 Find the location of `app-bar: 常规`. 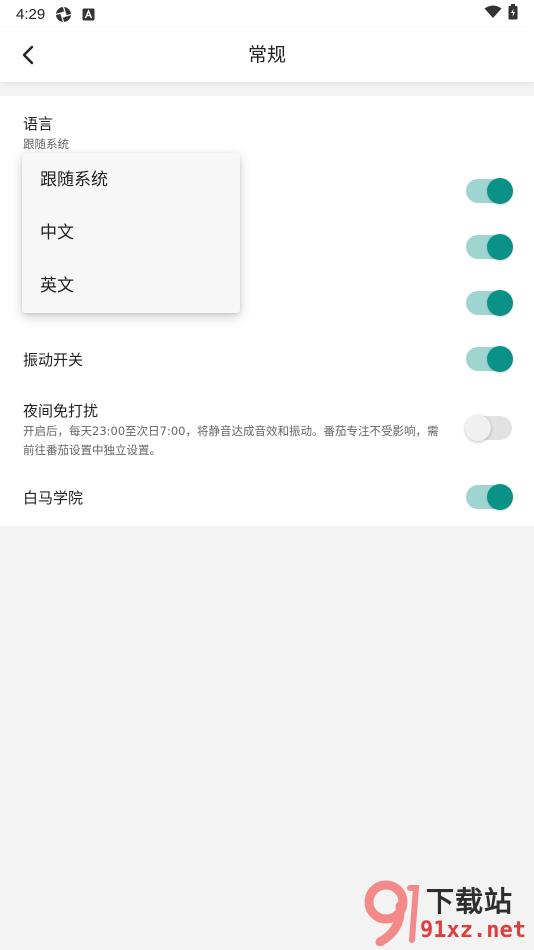

app-bar: 常规 is located at coordinates (267, 55).